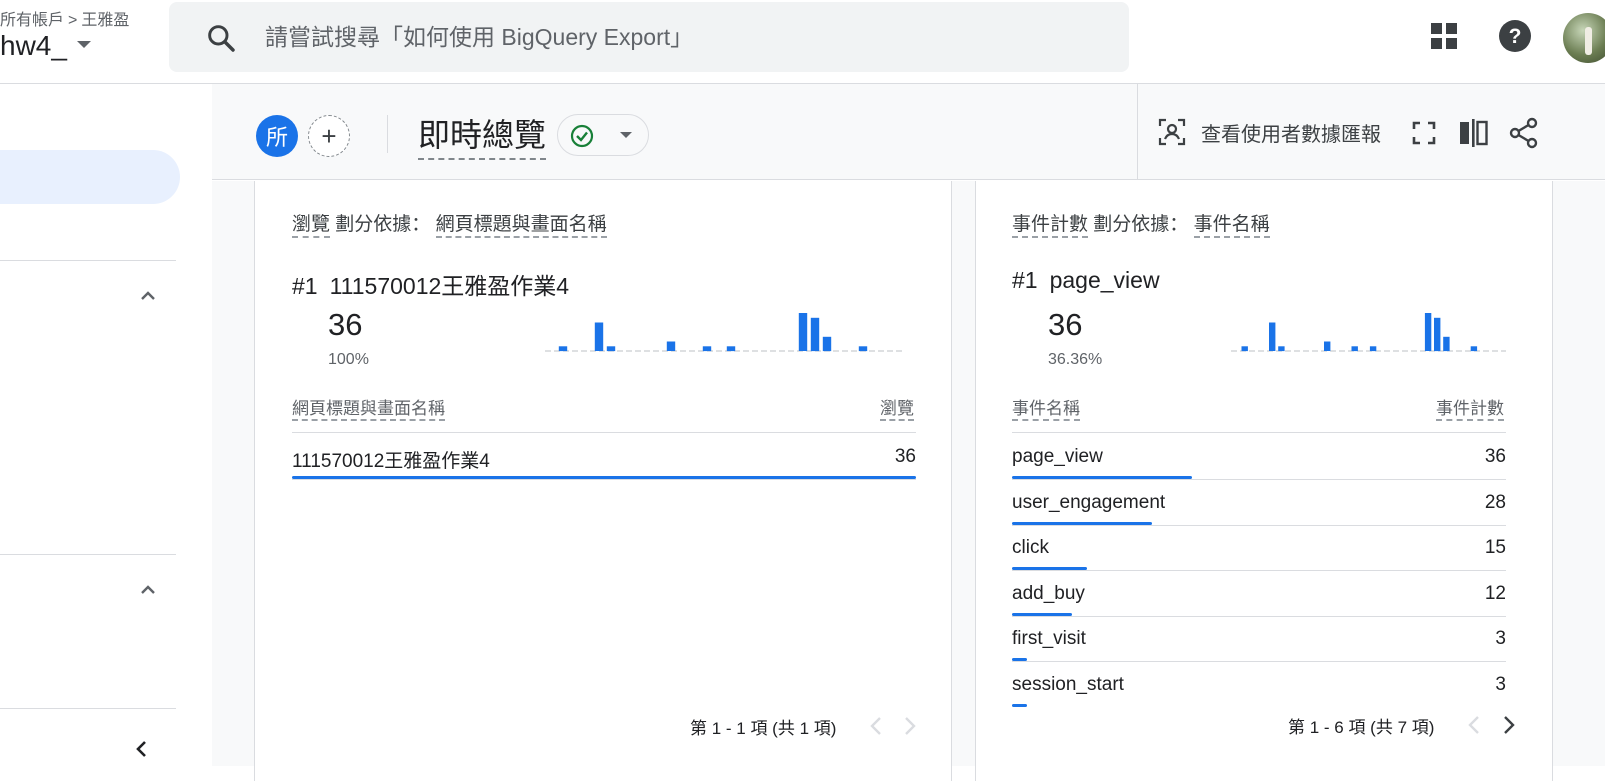 This screenshot has height=781, width=1605. I want to click on dimension-selector: 事件名稱, so click(1231, 226).